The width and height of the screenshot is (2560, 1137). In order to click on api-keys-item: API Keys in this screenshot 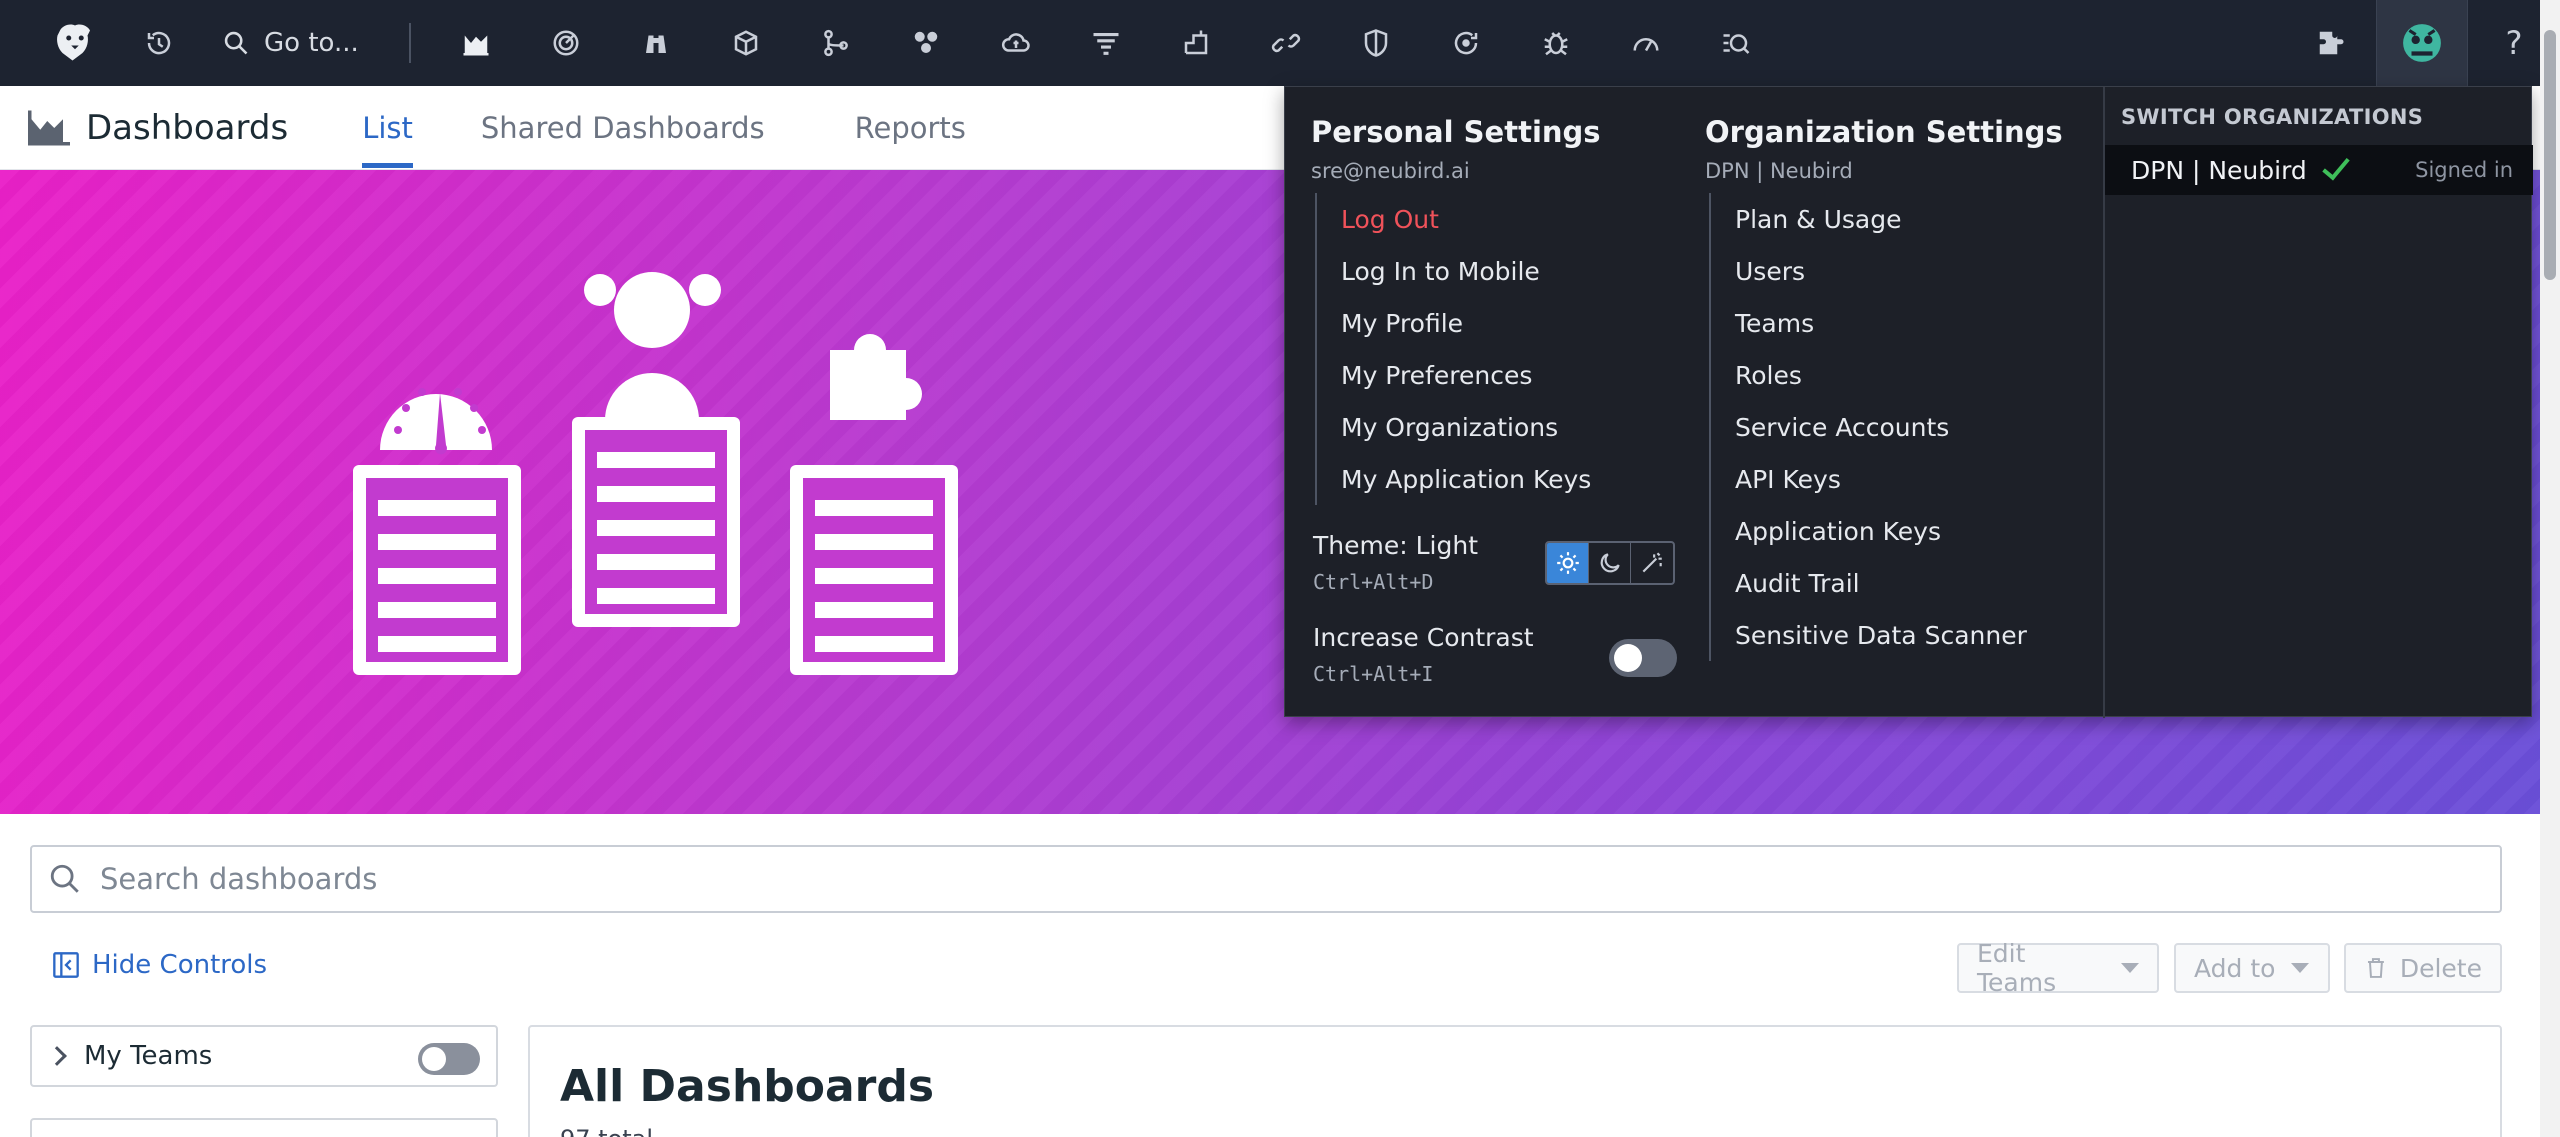, I will do `click(1869, 479)`.